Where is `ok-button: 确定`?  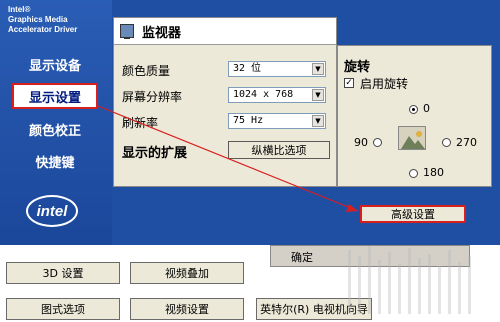
ok-button: 确定 is located at coordinates (302, 257).